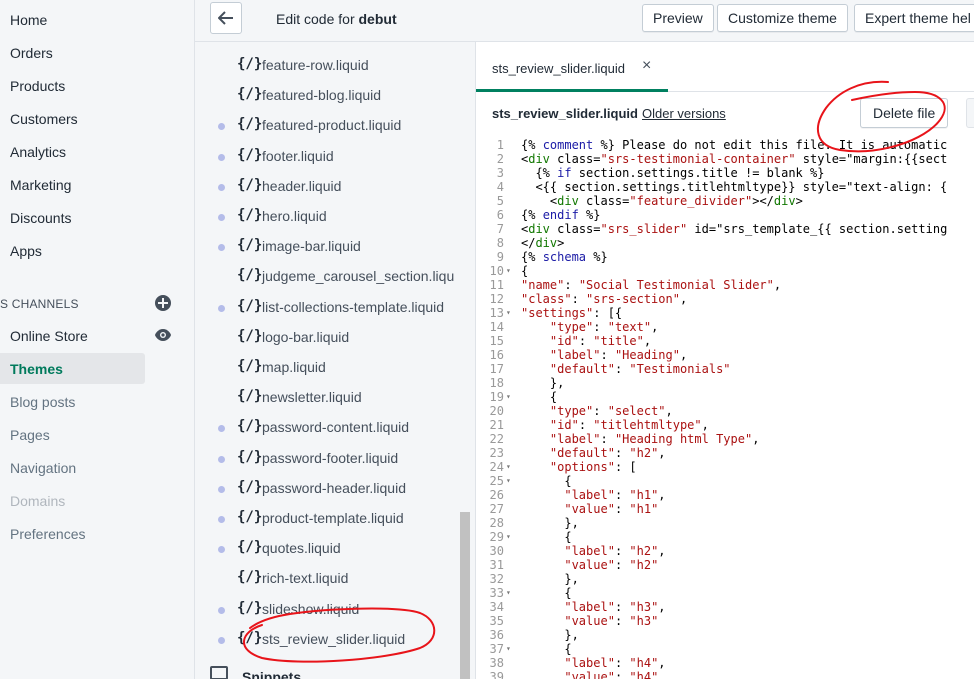  Describe the element at coordinates (500, 243) in the screenshot. I see `line-number: 8` at that location.